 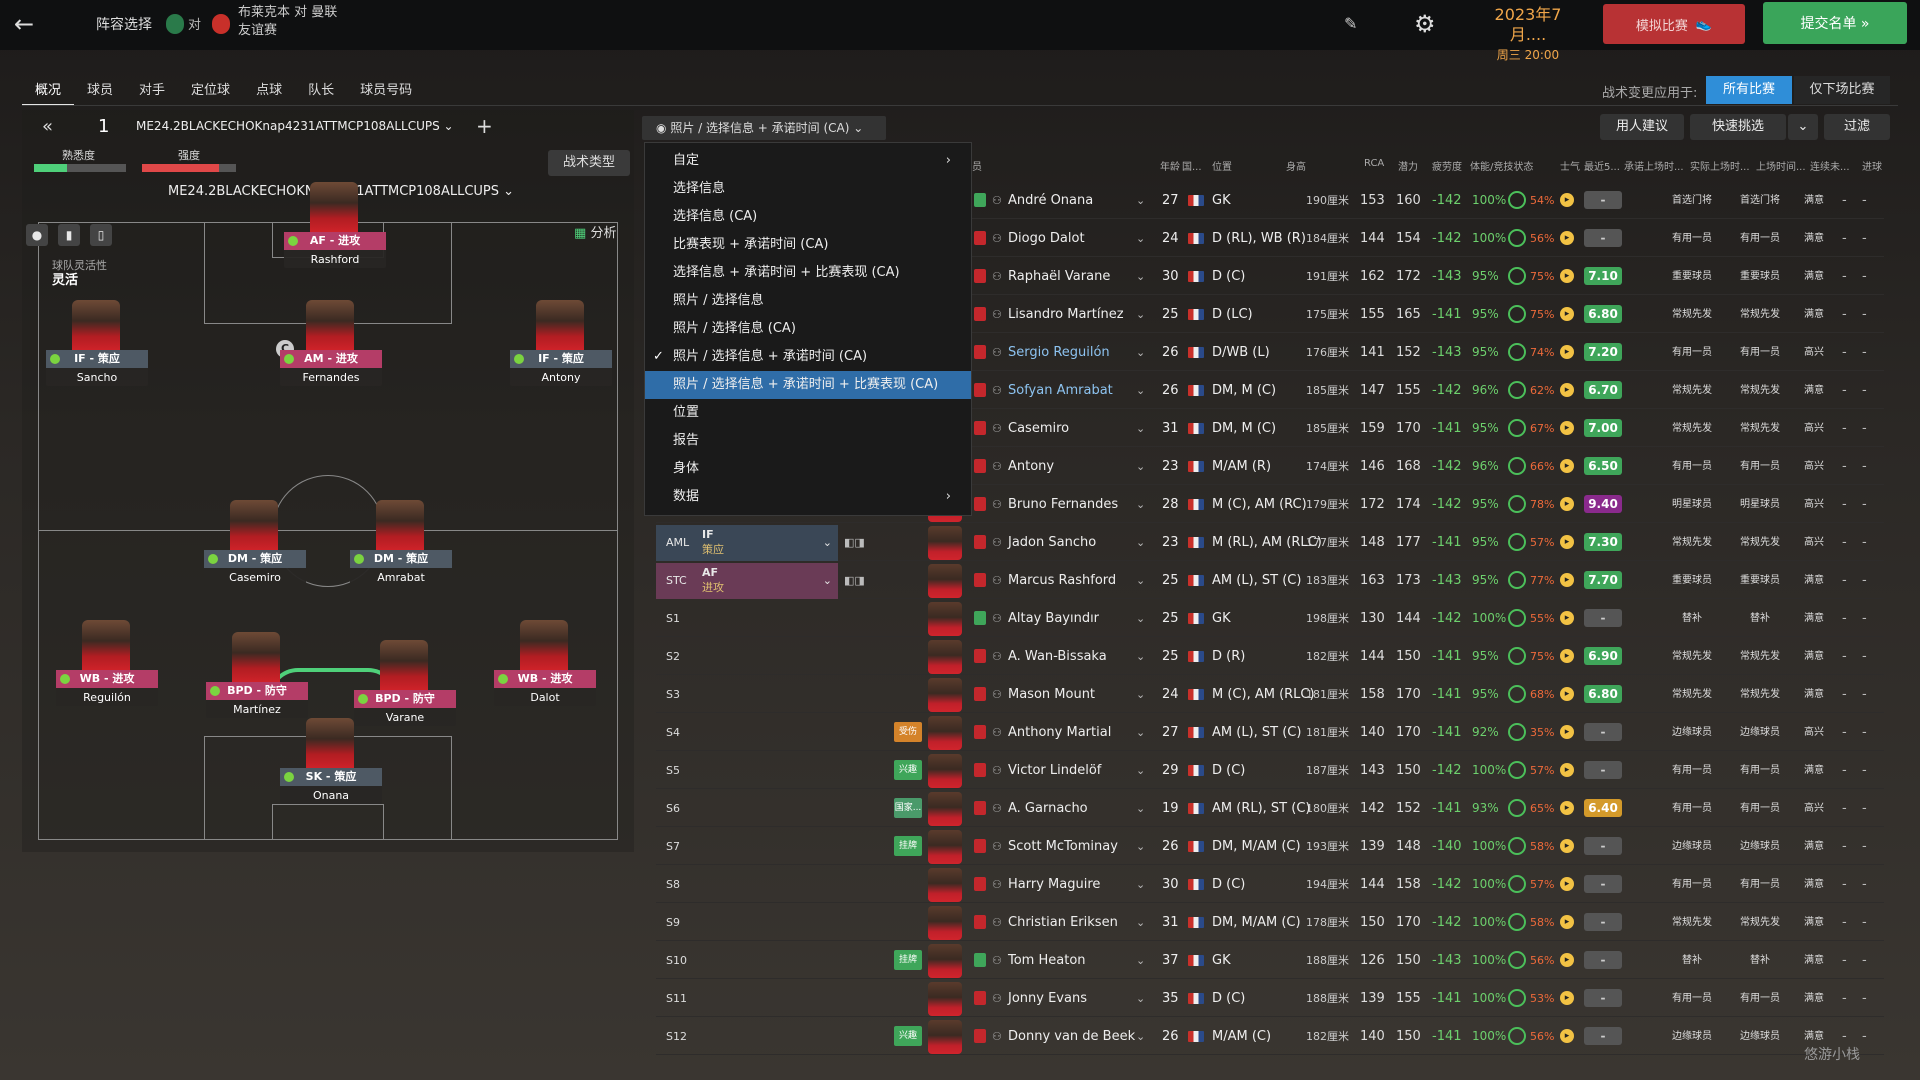 What do you see at coordinates (808, 245) in the screenshot?
I see `menu-item-3: 比赛表现 + 承诺时间 (CA)` at bounding box center [808, 245].